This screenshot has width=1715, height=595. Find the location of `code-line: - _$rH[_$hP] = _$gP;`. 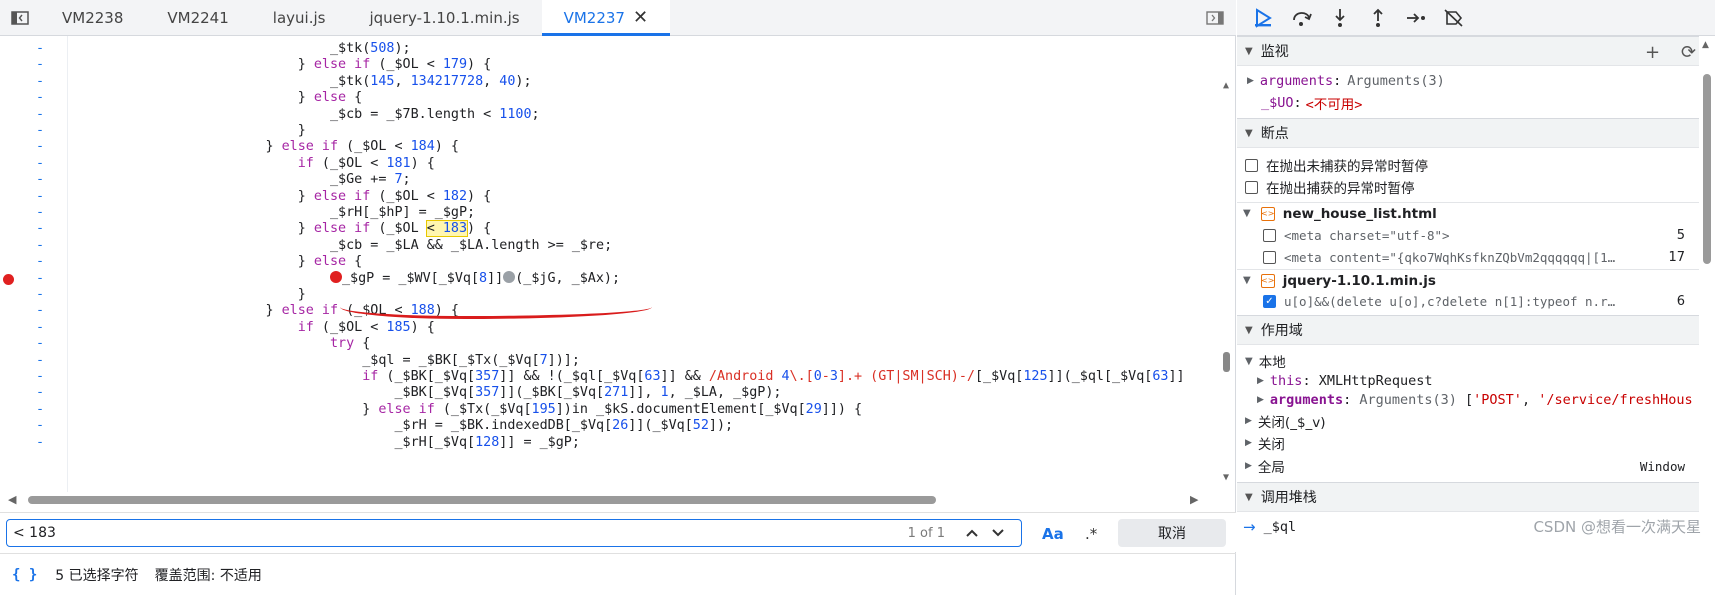

code-line: - _$rH[_$hP] = _$gP; is located at coordinates (610, 213).